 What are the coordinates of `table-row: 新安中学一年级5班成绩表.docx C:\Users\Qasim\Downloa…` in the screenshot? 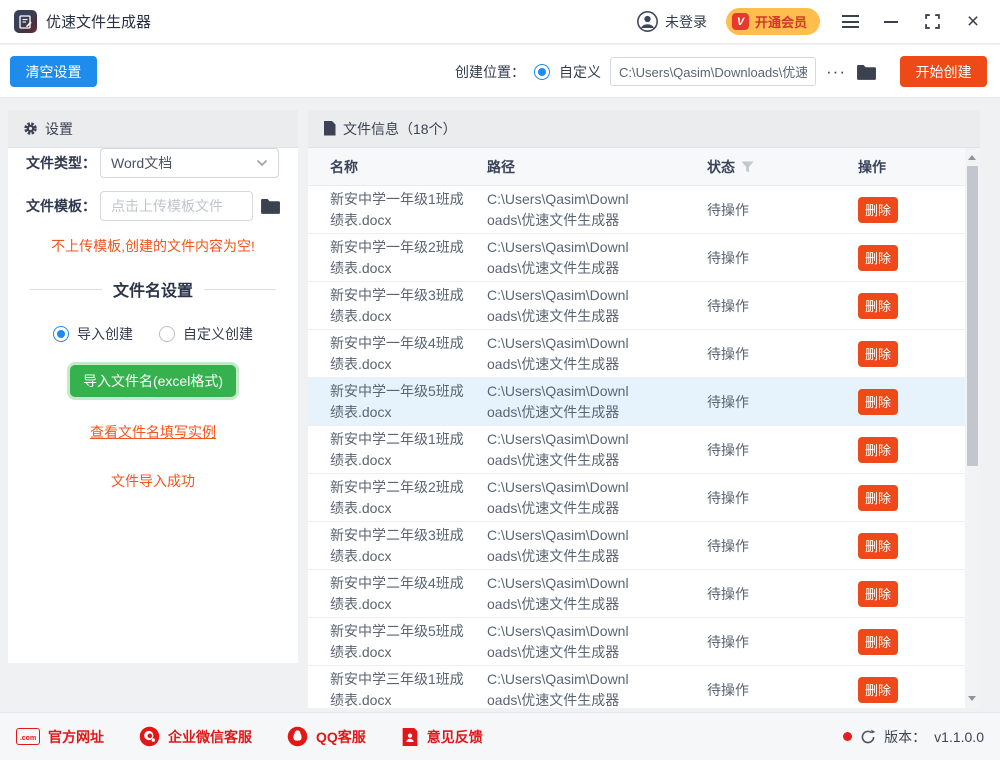 It's located at (644, 402).